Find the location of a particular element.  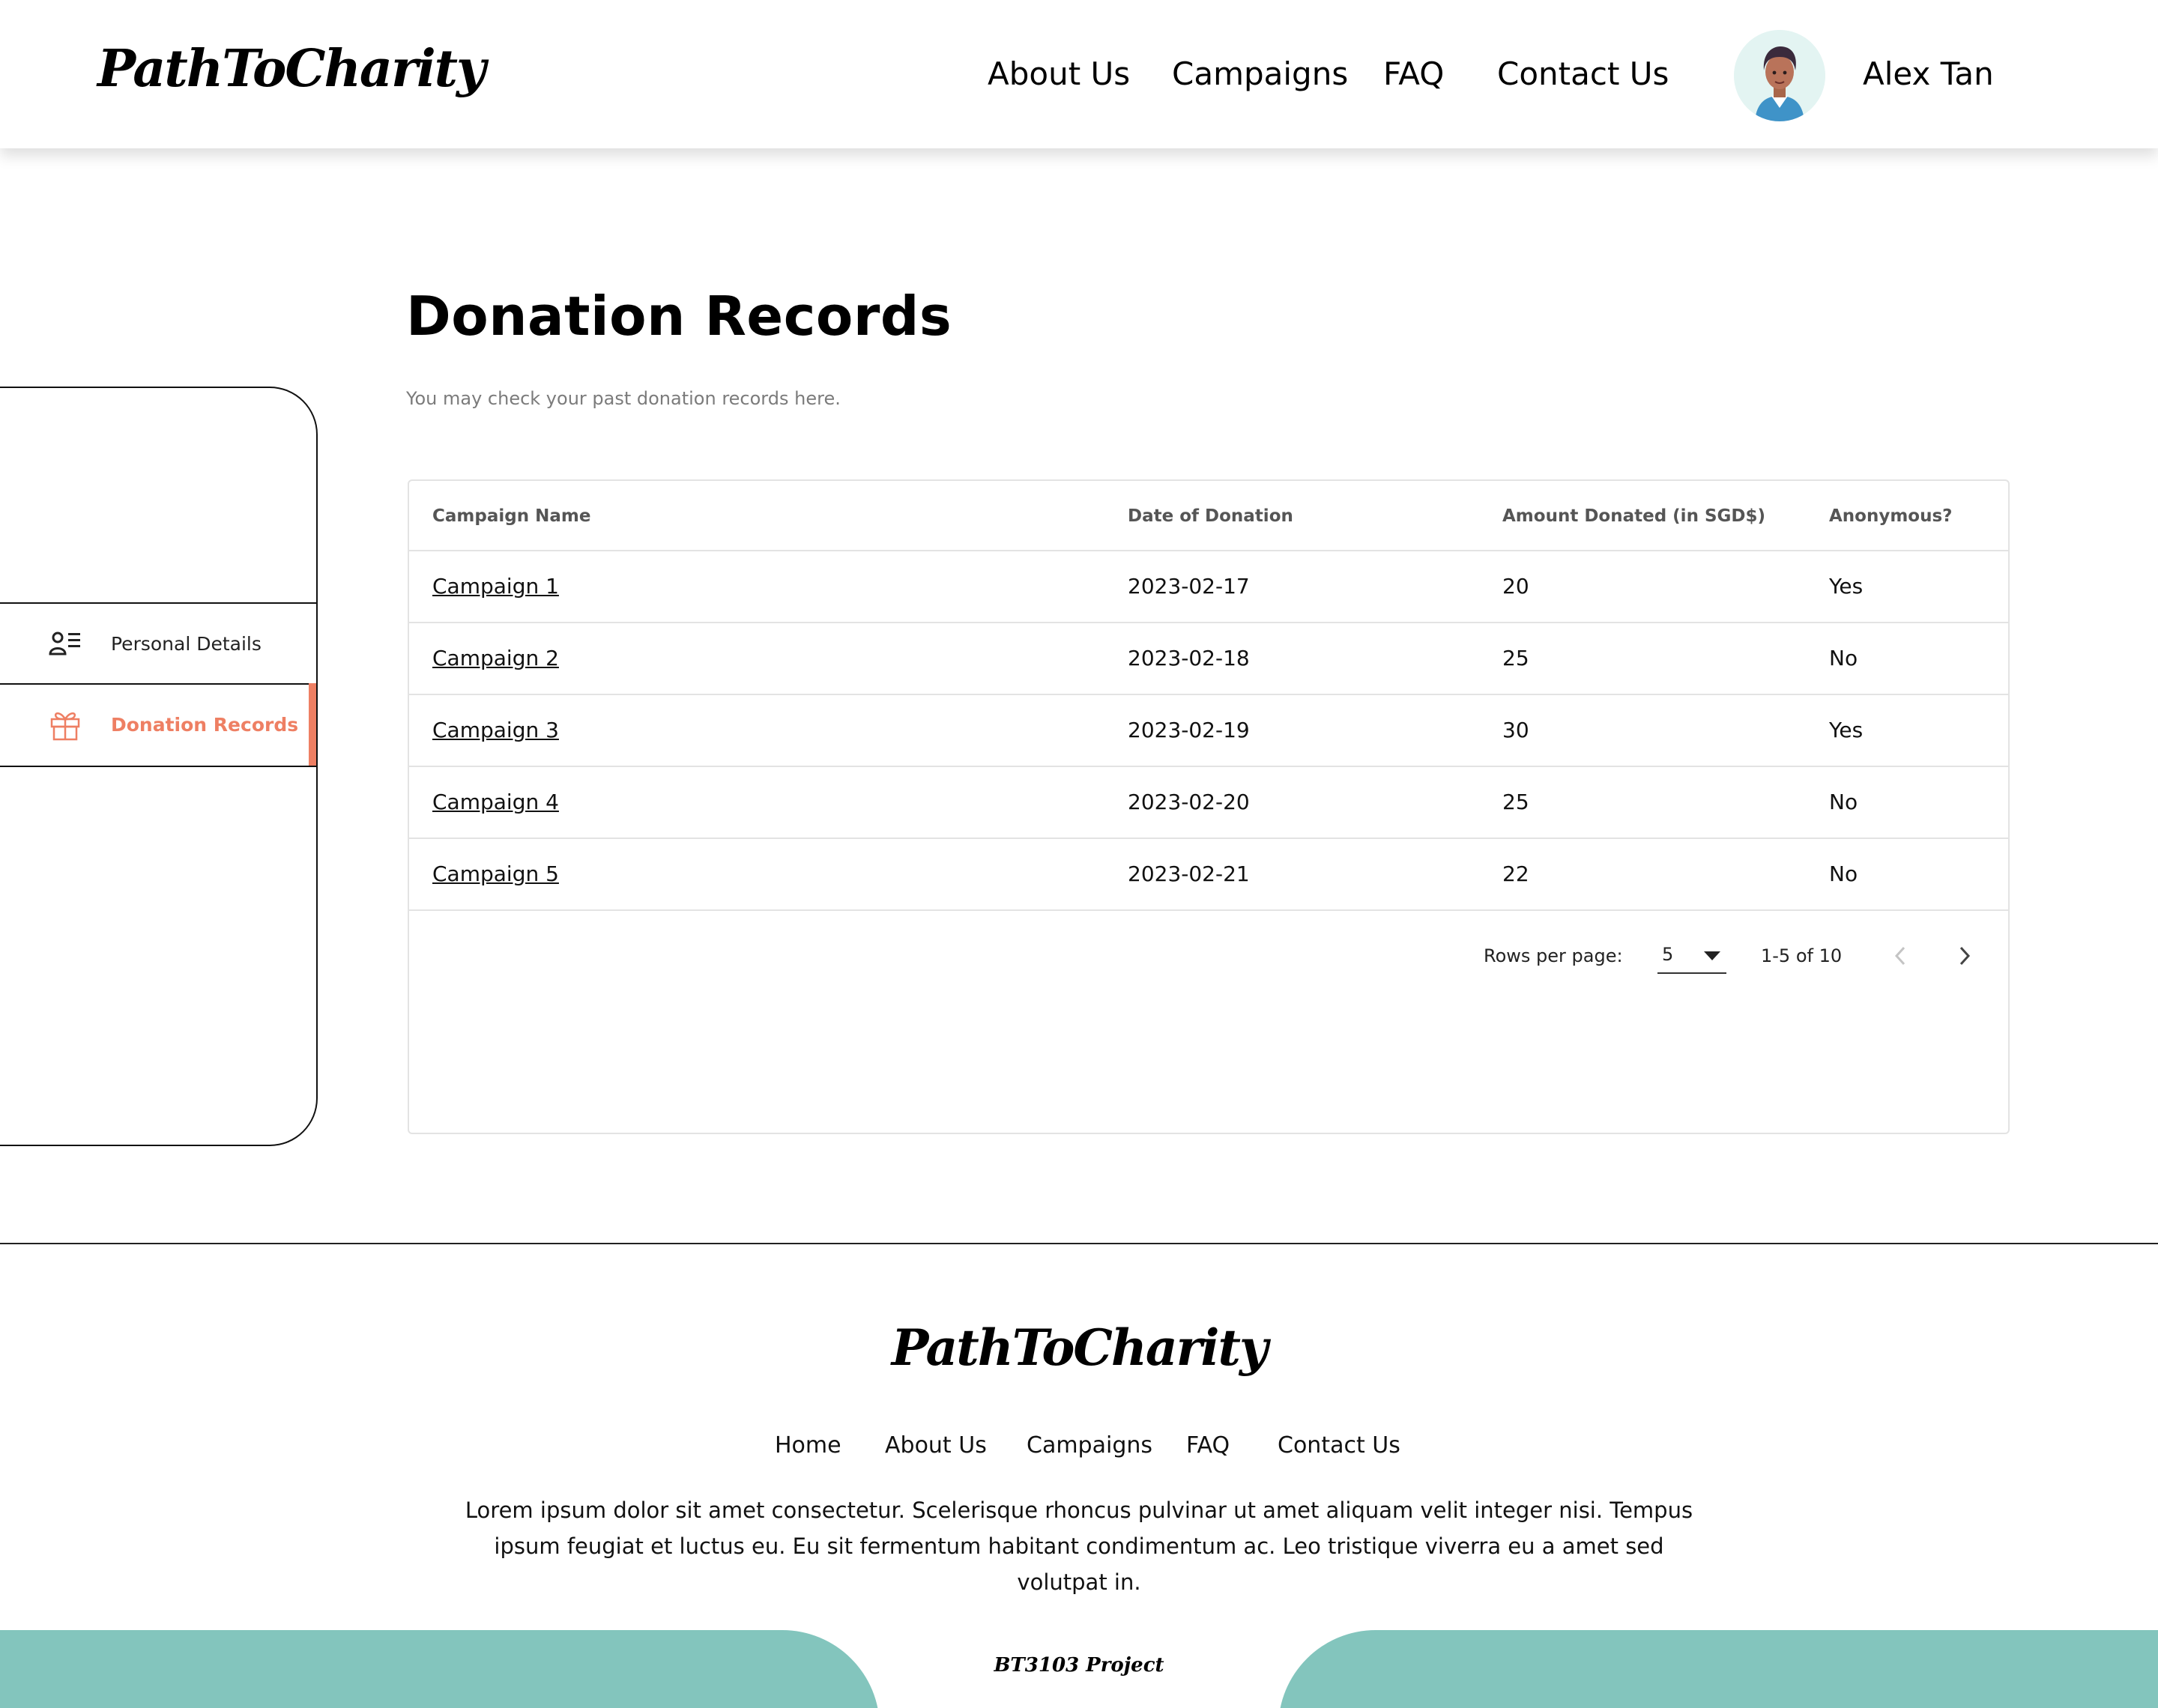

column-header-anonymous: Anonymous? is located at coordinates (1891, 516).